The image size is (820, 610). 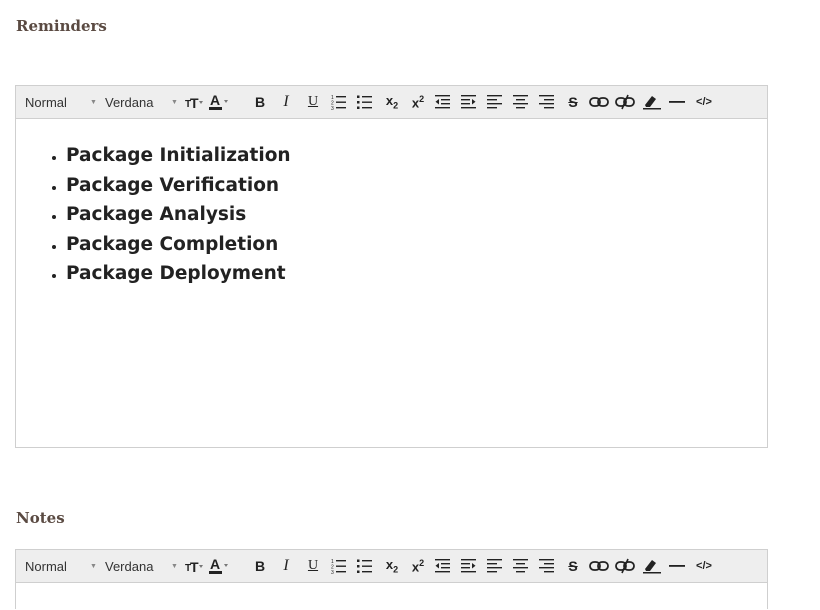 What do you see at coordinates (406, 215) in the screenshot?
I see `list-item: Package Analysis` at bounding box center [406, 215].